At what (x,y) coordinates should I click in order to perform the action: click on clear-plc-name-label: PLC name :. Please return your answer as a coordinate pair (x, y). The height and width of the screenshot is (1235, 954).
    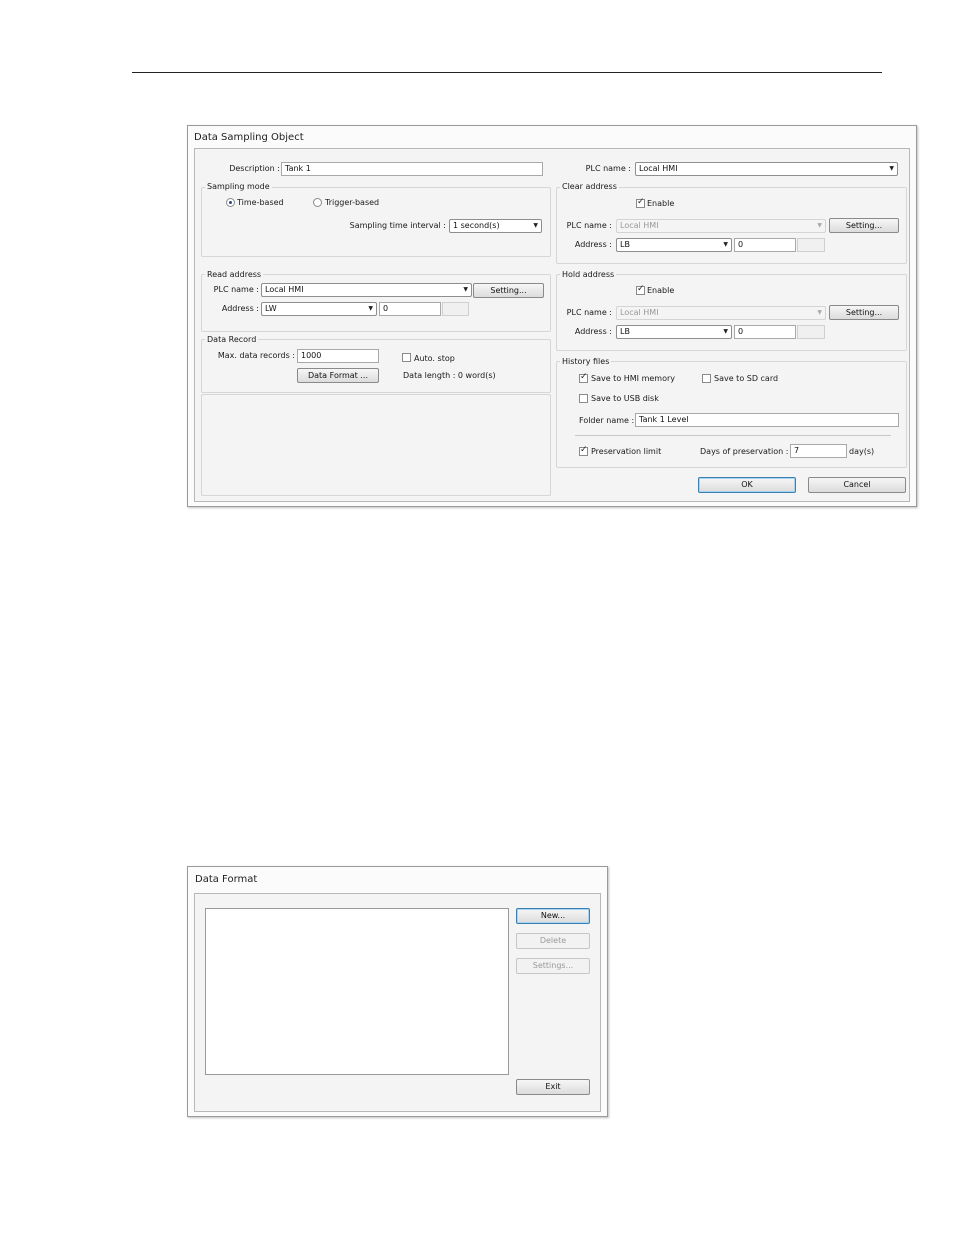
    Looking at the image, I should click on (589, 225).